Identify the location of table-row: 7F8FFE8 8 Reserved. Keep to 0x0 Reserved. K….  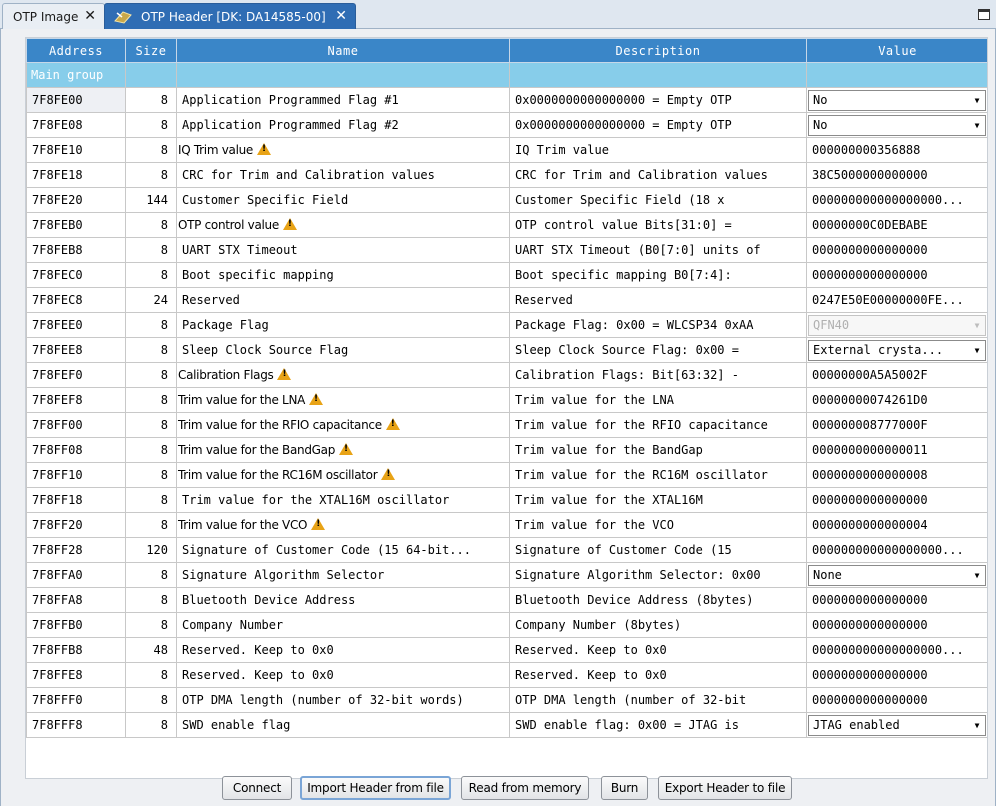
(506, 675).